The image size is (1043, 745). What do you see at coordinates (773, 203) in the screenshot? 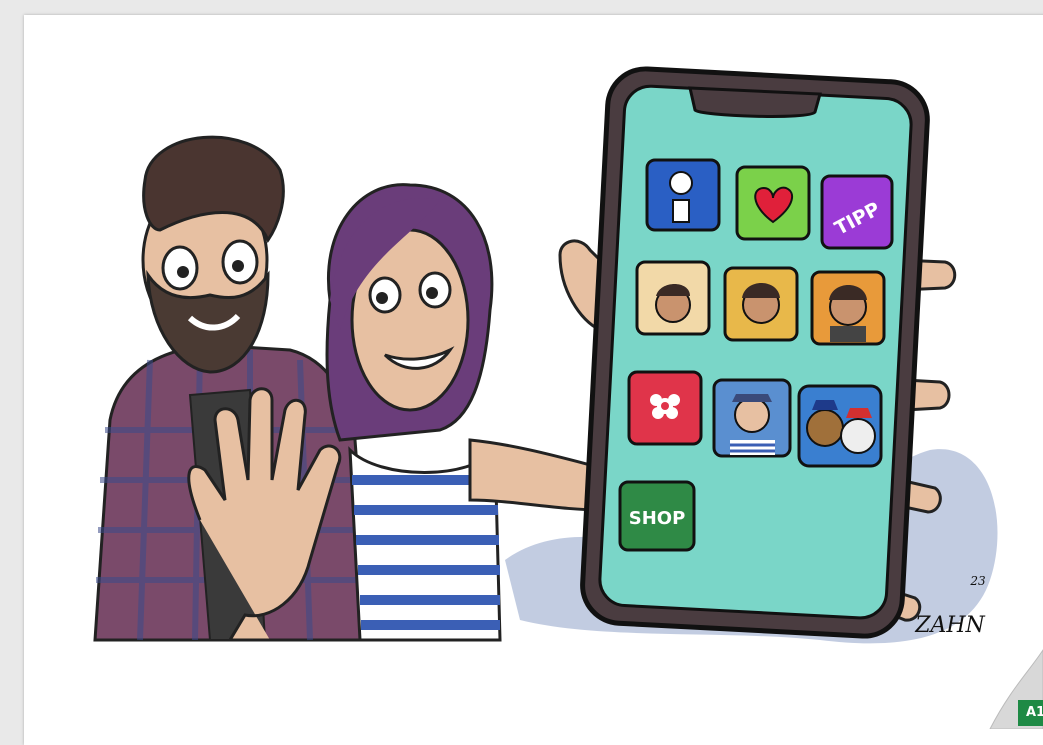
I see `app-icon-heart` at bounding box center [773, 203].